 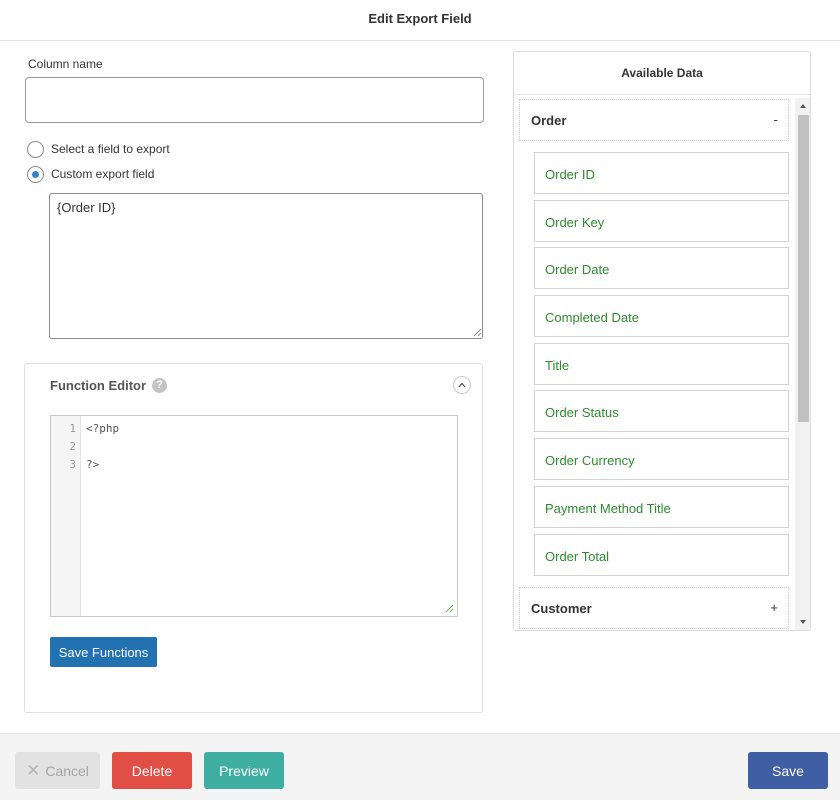 I want to click on field-label: Order Status, so click(x=582, y=412).